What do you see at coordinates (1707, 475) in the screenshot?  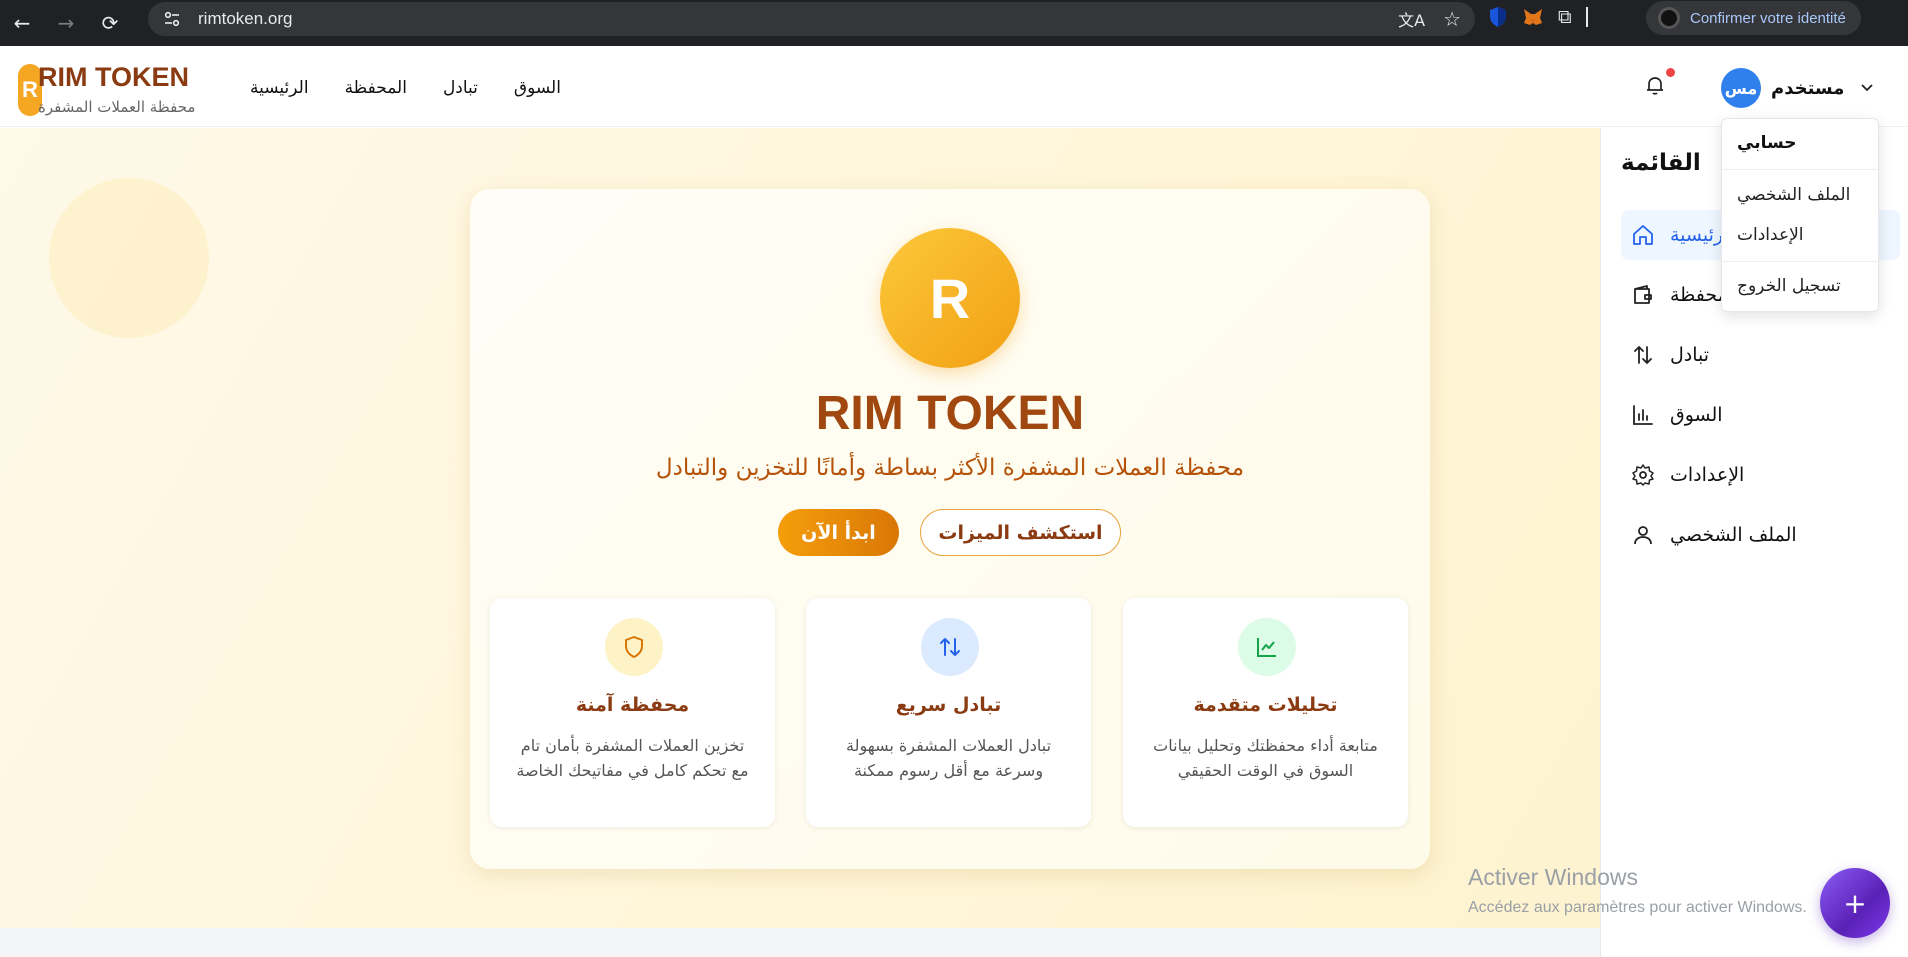 I see `sidebar-item-label: الإعدادات` at bounding box center [1707, 475].